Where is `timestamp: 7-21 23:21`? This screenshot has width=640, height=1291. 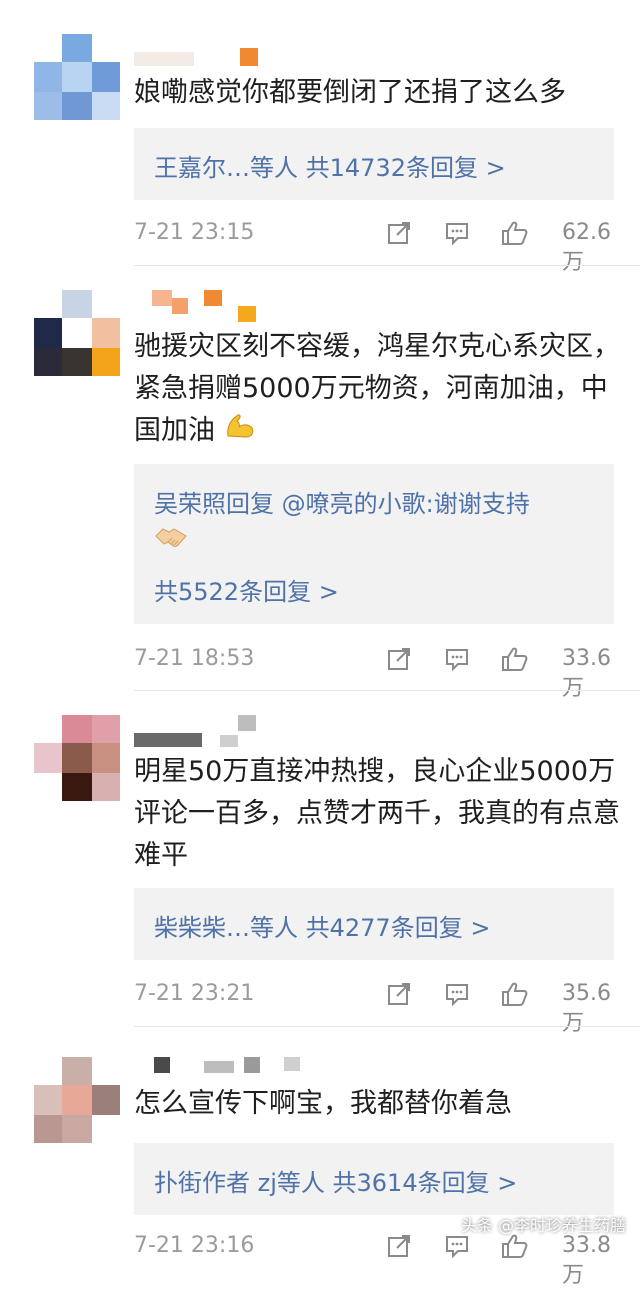 timestamp: 7-21 23:21 is located at coordinates (194, 993).